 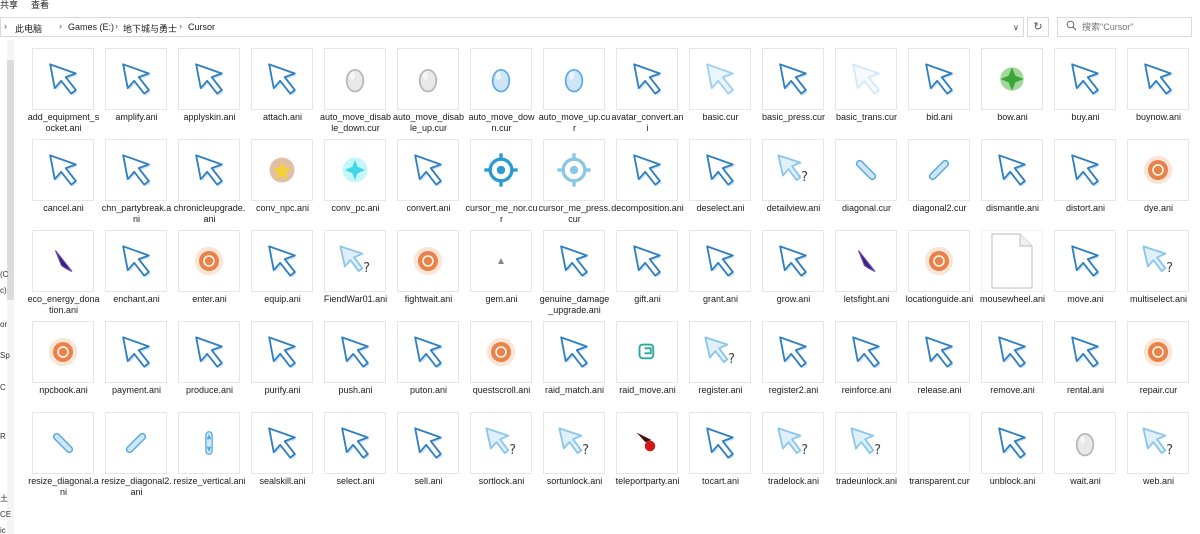 What do you see at coordinates (793, 117) in the screenshot?
I see `file-name: basic_press.cur` at bounding box center [793, 117].